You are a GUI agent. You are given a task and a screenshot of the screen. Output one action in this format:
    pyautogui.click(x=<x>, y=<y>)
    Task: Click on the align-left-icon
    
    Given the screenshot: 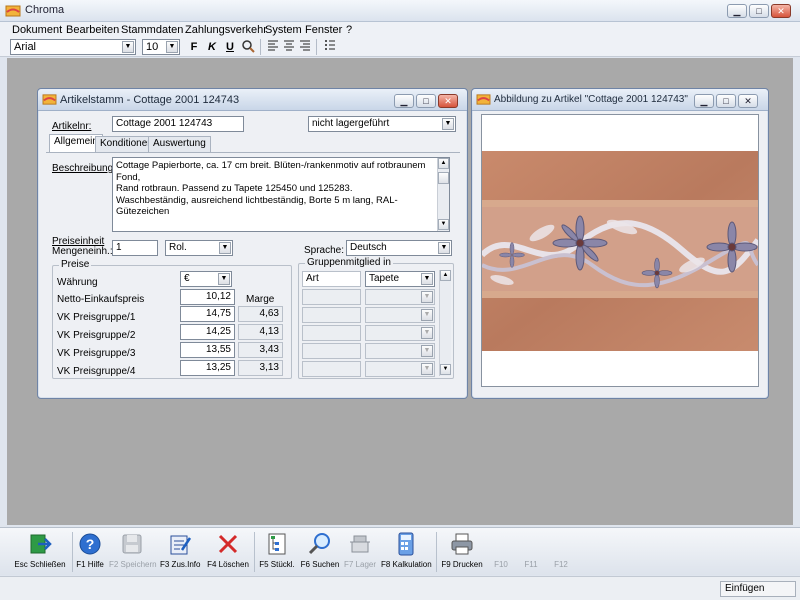 What is the action you would take?
    pyautogui.click(x=273, y=47)
    